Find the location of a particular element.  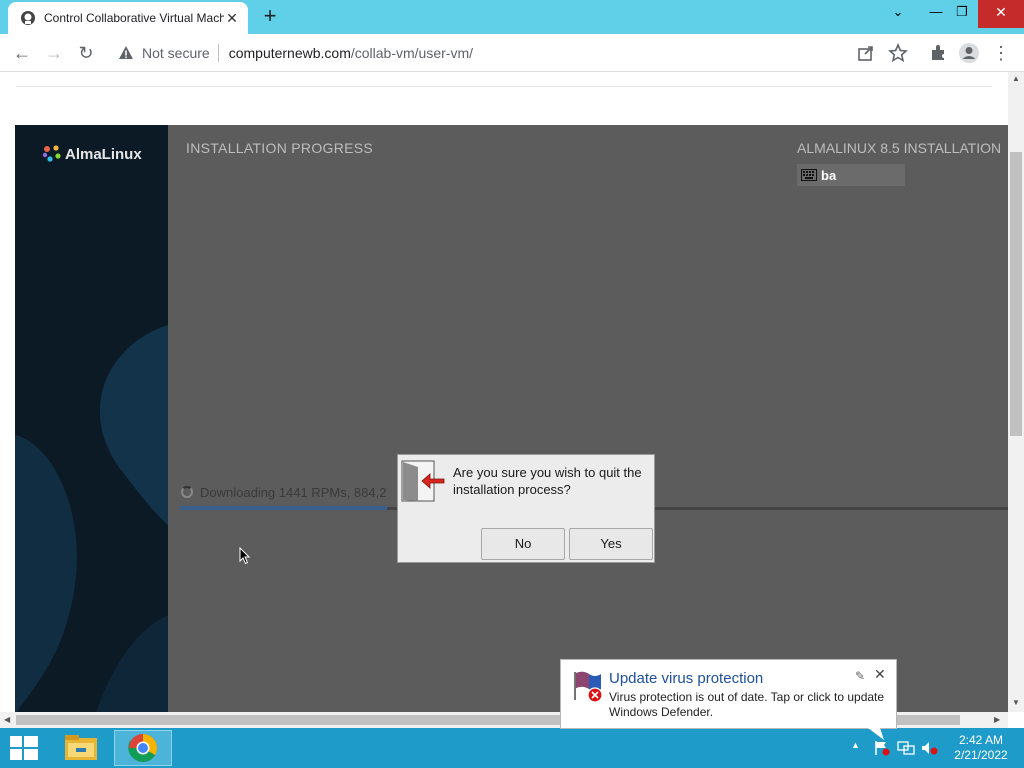

tab-close-icon: ✕ is located at coordinates (232, 18).